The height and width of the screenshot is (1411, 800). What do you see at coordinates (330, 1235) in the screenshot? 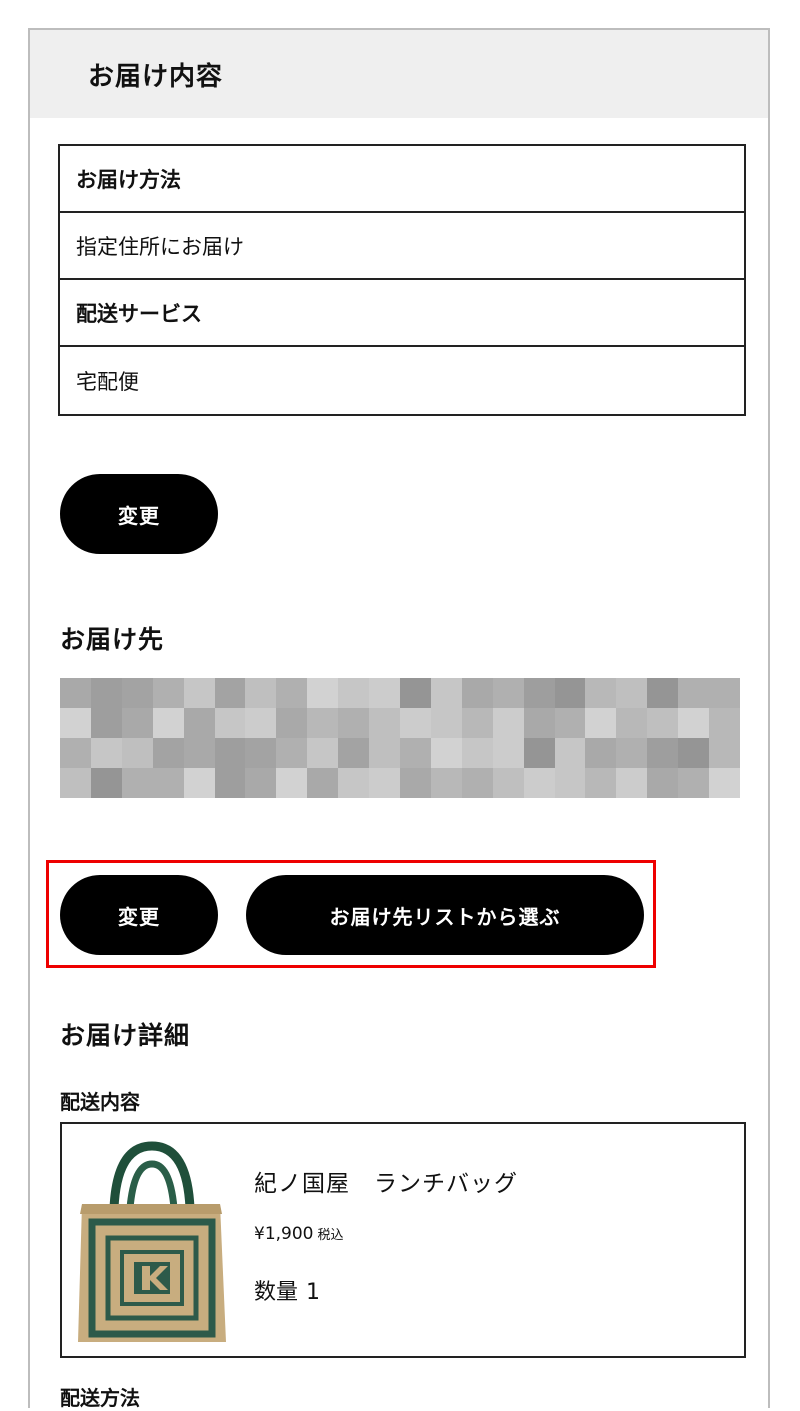
I see `tax-label: 税込` at bounding box center [330, 1235].